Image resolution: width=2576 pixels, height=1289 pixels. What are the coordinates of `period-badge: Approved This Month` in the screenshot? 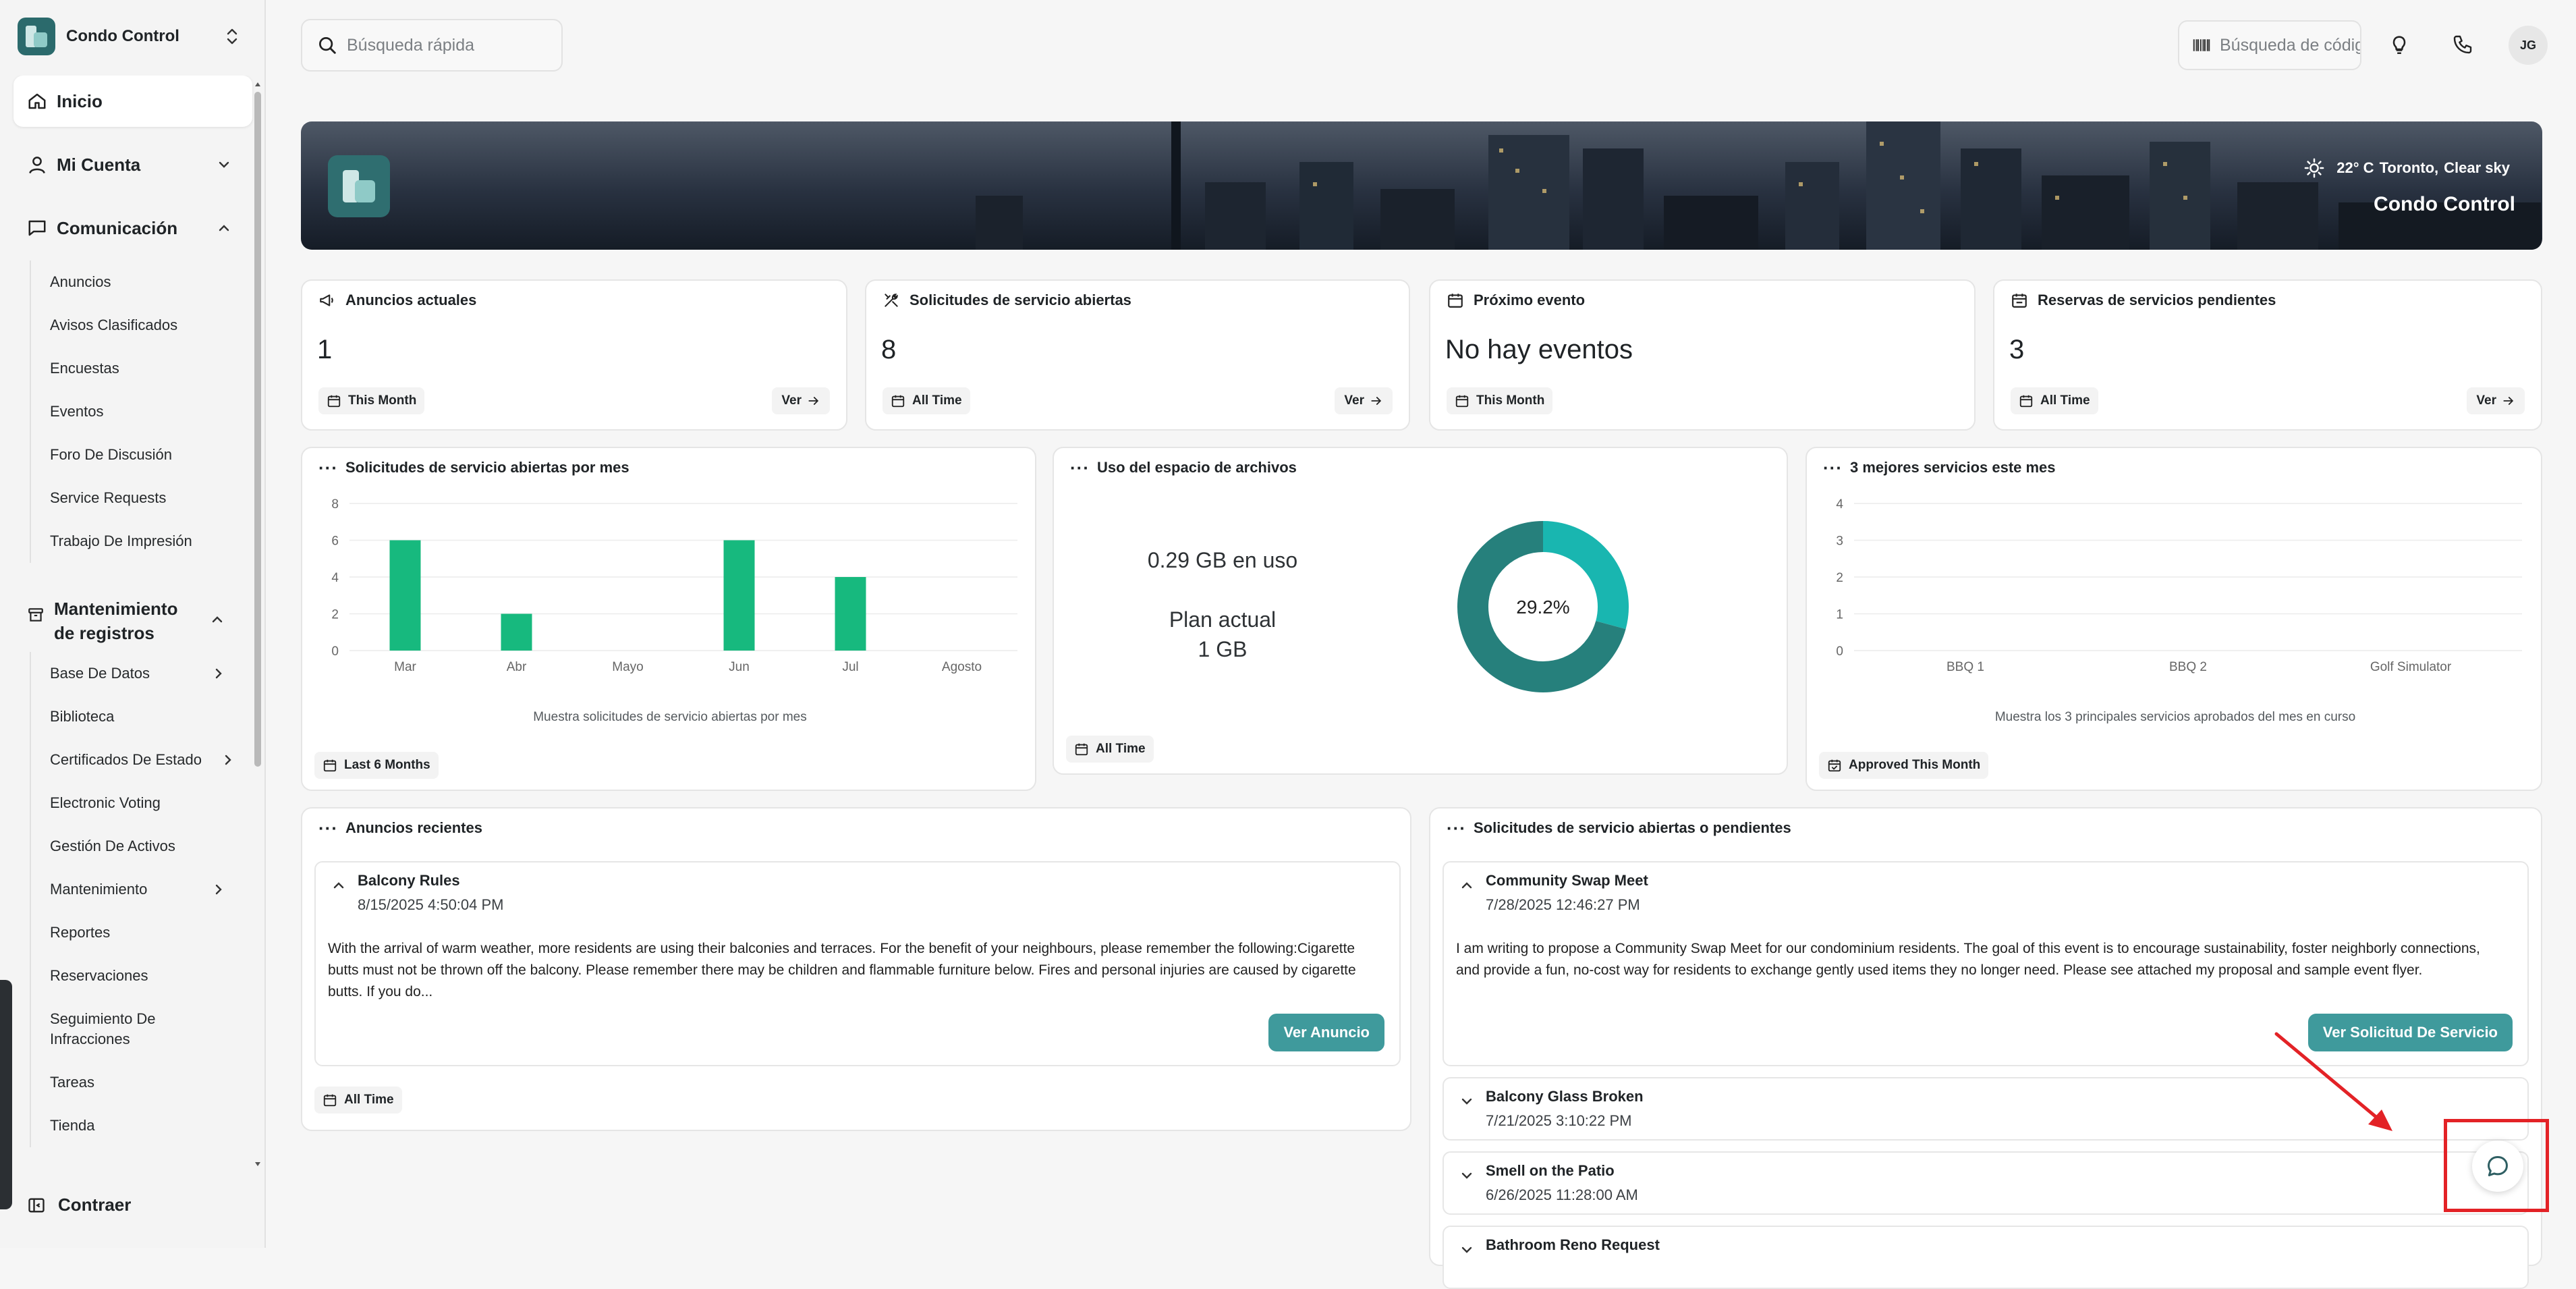 It's located at (1904, 765).